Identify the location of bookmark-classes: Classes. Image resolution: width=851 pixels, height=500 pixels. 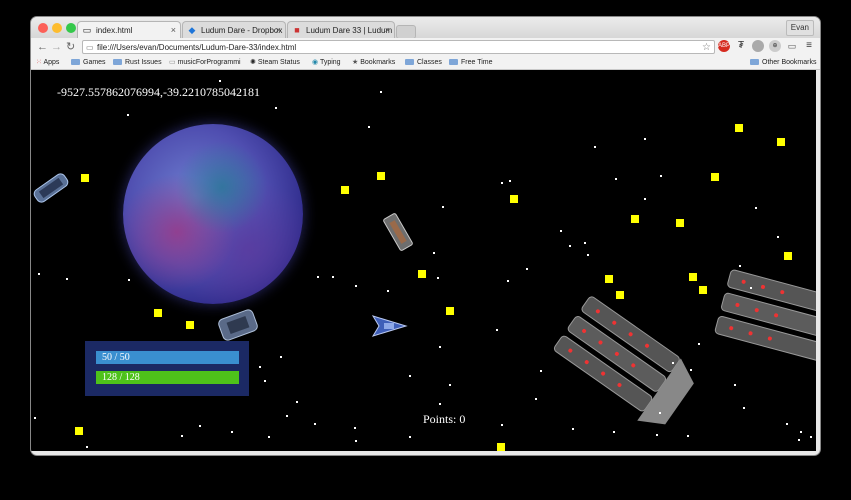
(423, 62).